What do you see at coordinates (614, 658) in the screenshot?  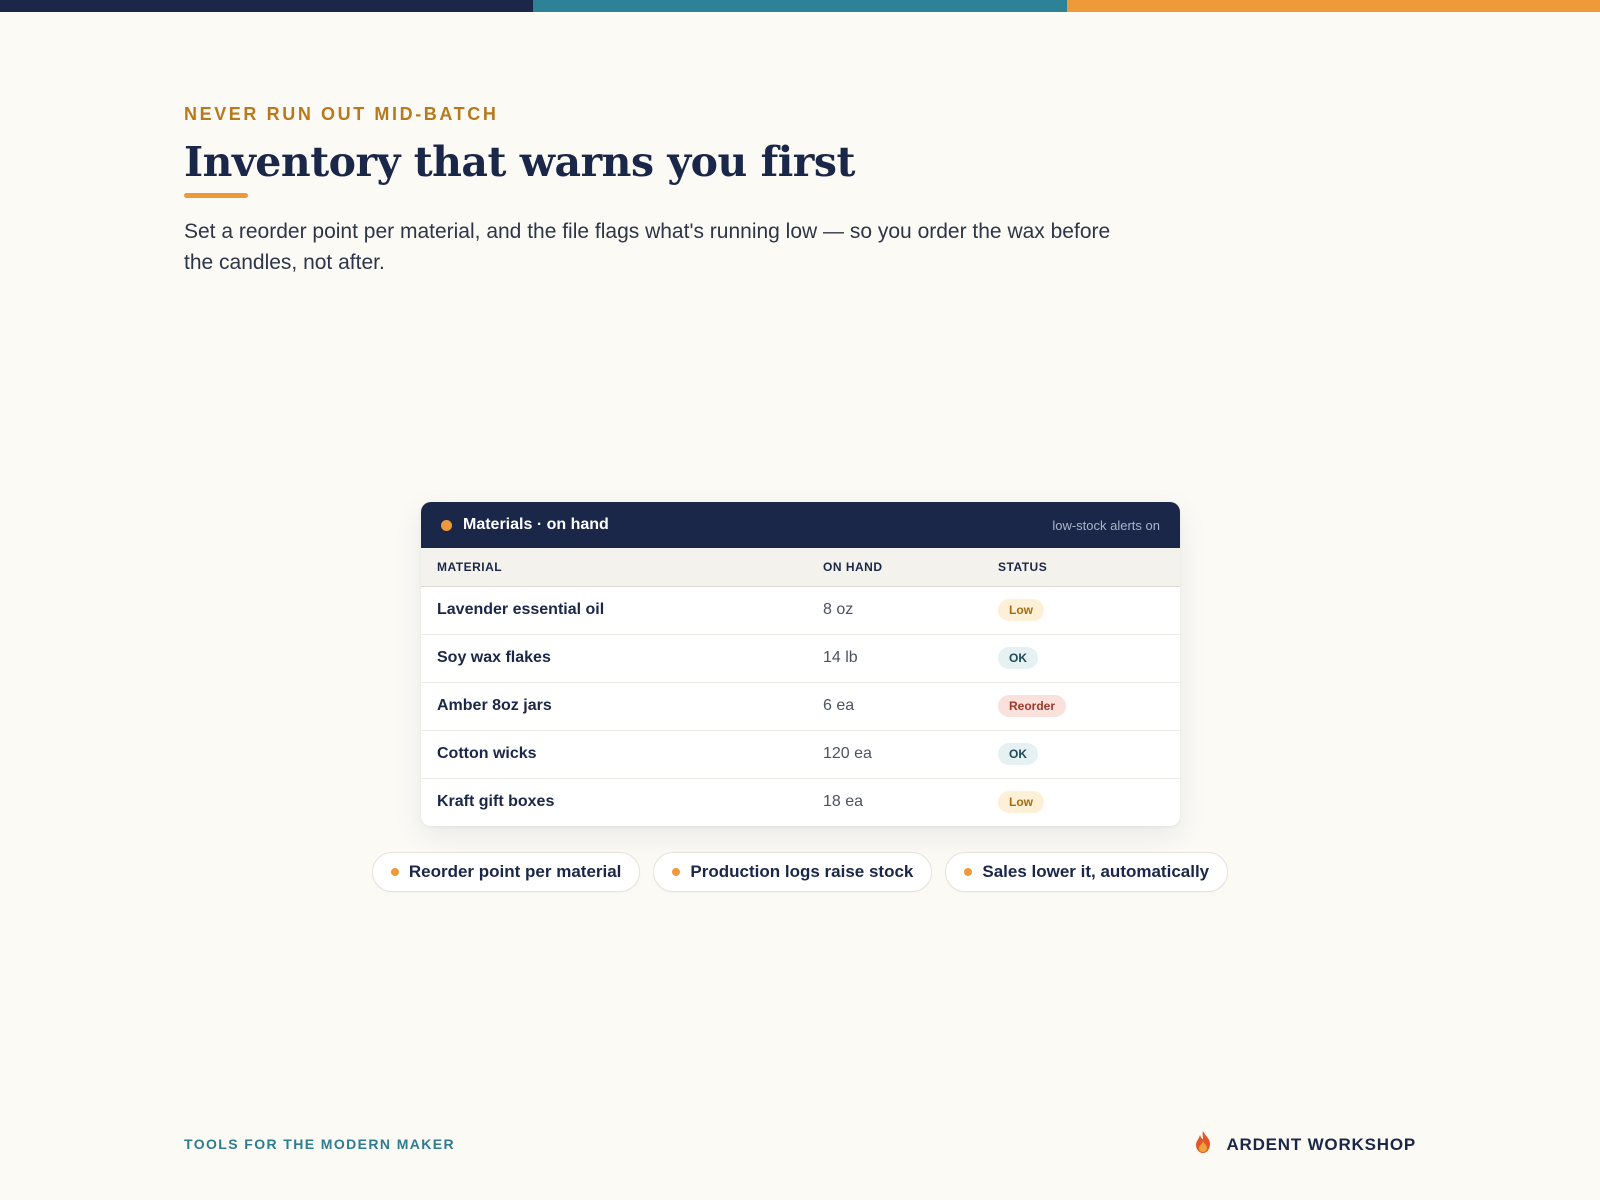 I see `material-name: Soy wax flakes` at bounding box center [614, 658].